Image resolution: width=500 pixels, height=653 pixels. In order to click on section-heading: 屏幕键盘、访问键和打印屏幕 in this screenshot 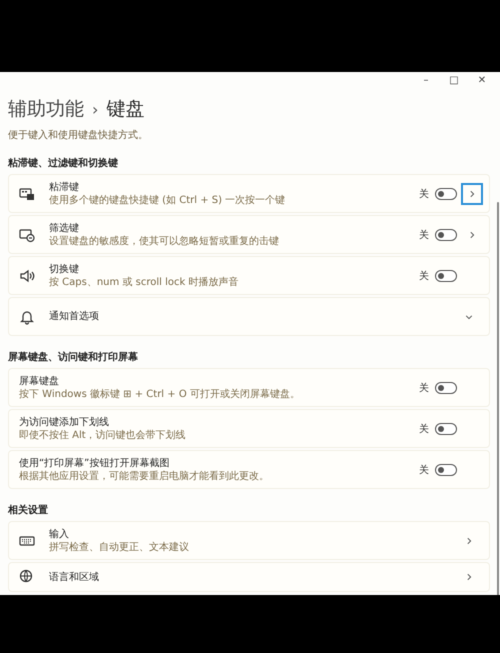, I will do `click(73, 357)`.